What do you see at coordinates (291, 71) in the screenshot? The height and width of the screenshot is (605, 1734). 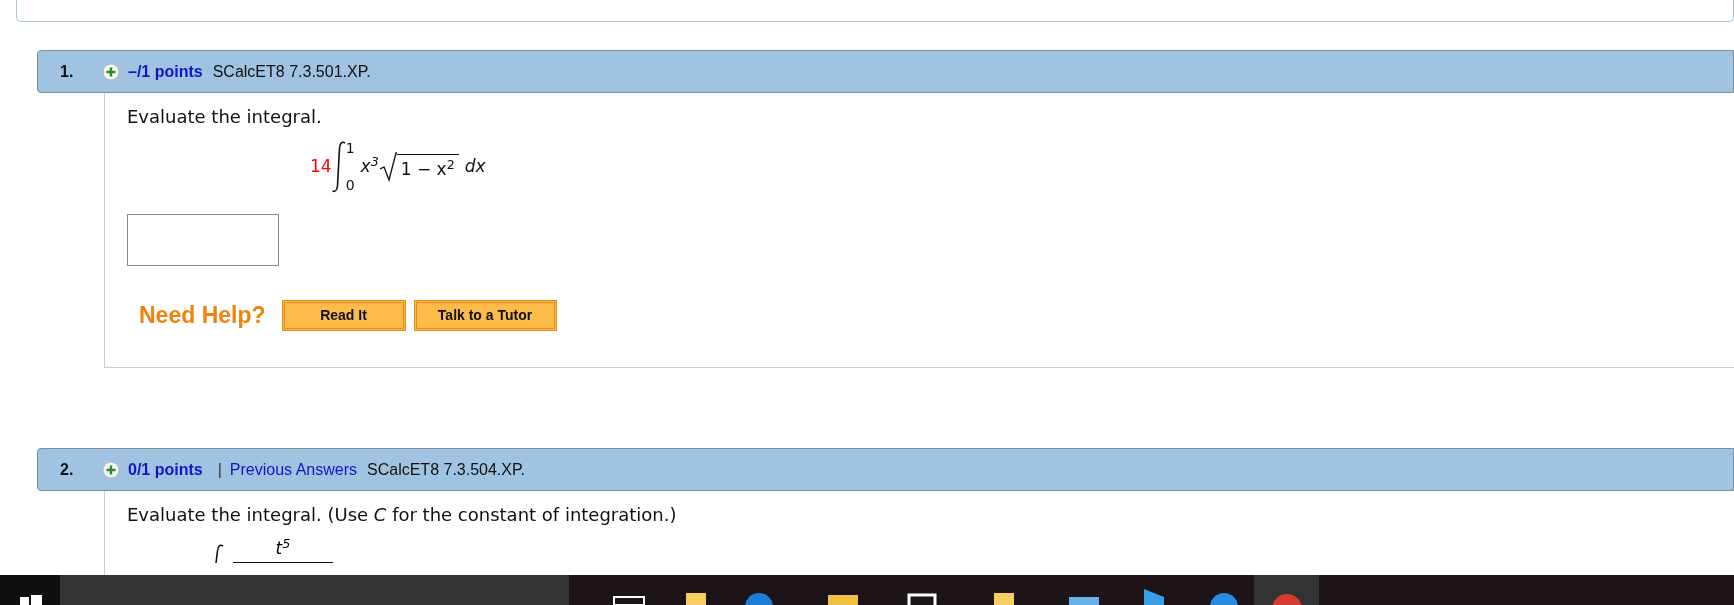 I see `problem-code: SCalcET8 7.3.501.XP.` at bounding box center [291, 71].